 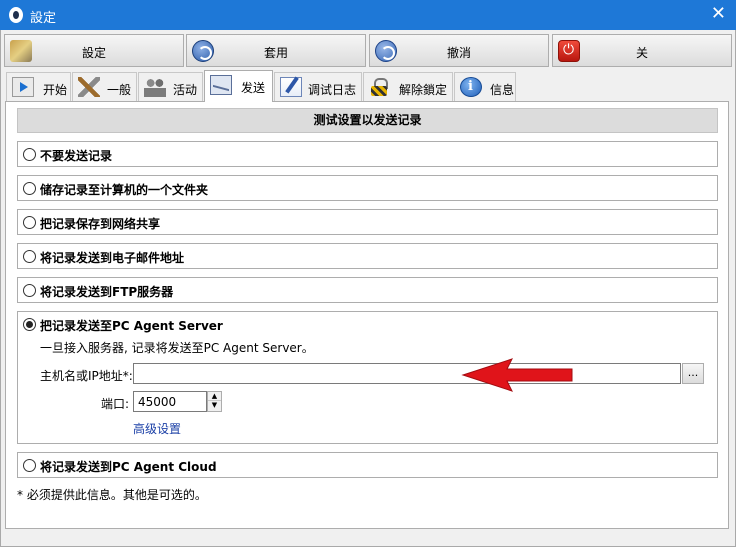 What do you see at coordinates (368, 15) in the screenshot?
I see `title-bar: 設定 ✕` at bounding box center [368, 15].